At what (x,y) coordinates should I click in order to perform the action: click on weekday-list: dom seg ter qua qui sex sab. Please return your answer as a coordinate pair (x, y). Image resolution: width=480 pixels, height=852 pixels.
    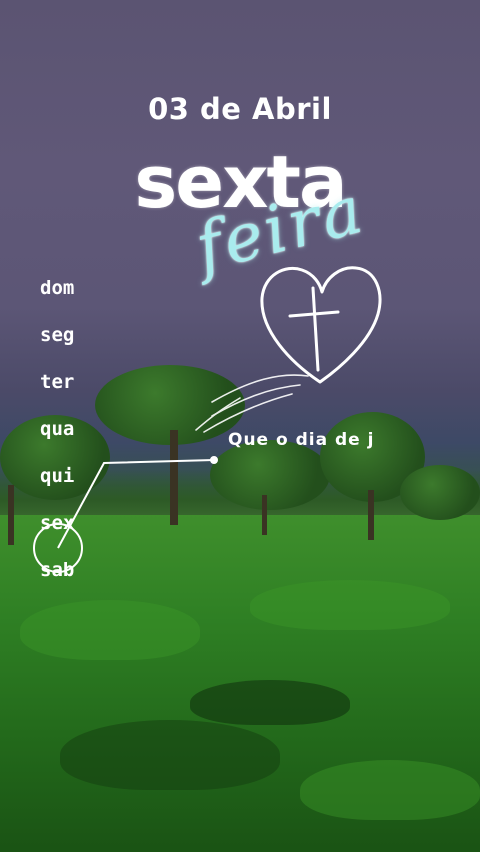
    Looking at the image, I should click on (57, 436).